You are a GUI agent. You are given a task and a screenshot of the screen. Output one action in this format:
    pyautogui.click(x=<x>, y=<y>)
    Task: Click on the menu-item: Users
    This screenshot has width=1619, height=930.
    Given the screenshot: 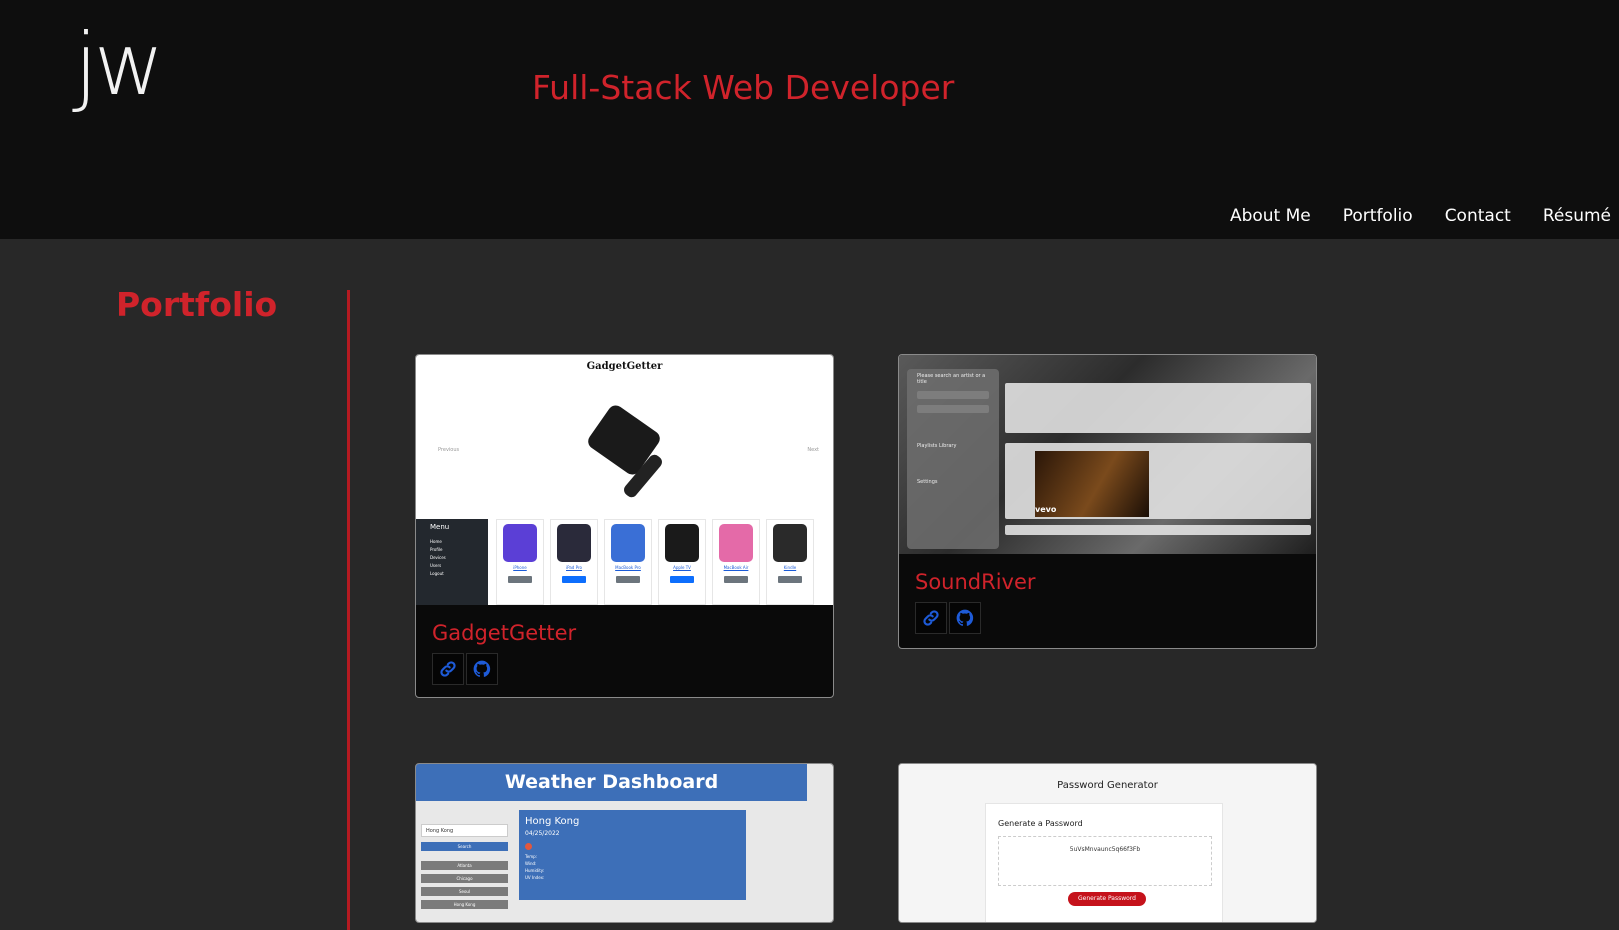 What is the action you would take?
    pyautogui.click(x=436, y=565)
    